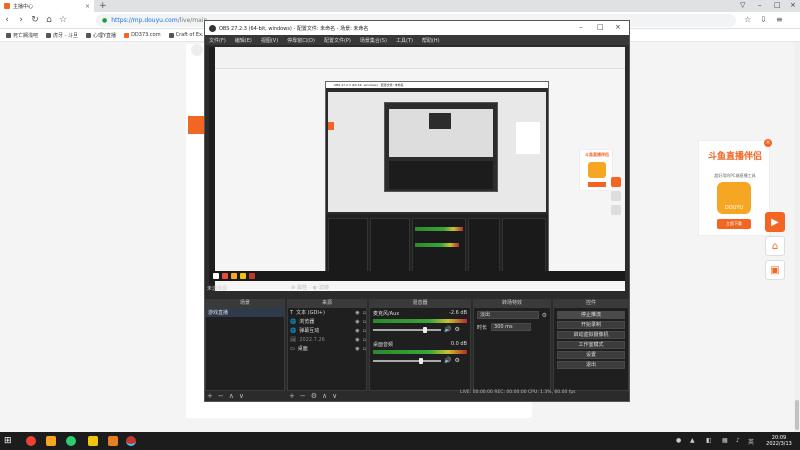 The image size is (800, 450). Describe the element at coordinates (768, 143) in the screenshot. I see `promo-close-icon: ×` at that location.